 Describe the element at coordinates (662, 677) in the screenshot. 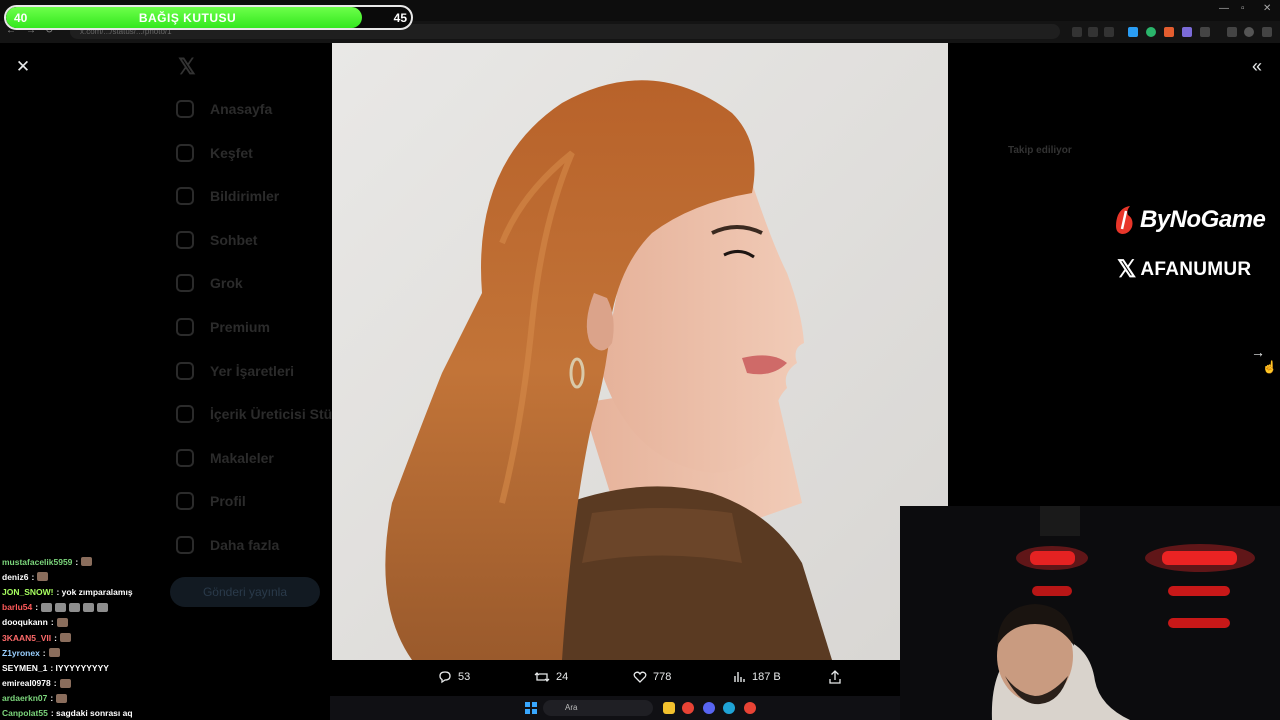

I see `like-count: 778` at that location.